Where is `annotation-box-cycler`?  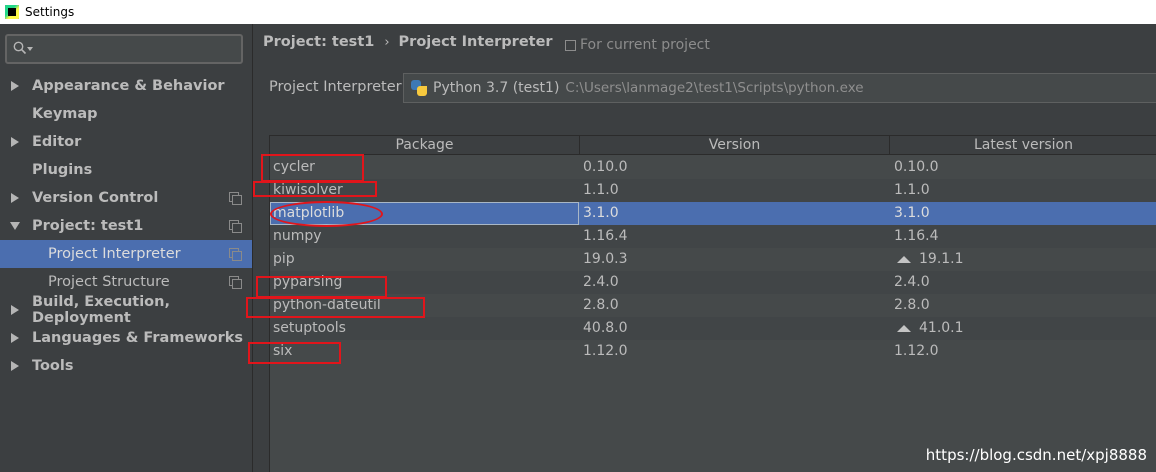
annotation-box-cycler is located at coordinates (312, 168).